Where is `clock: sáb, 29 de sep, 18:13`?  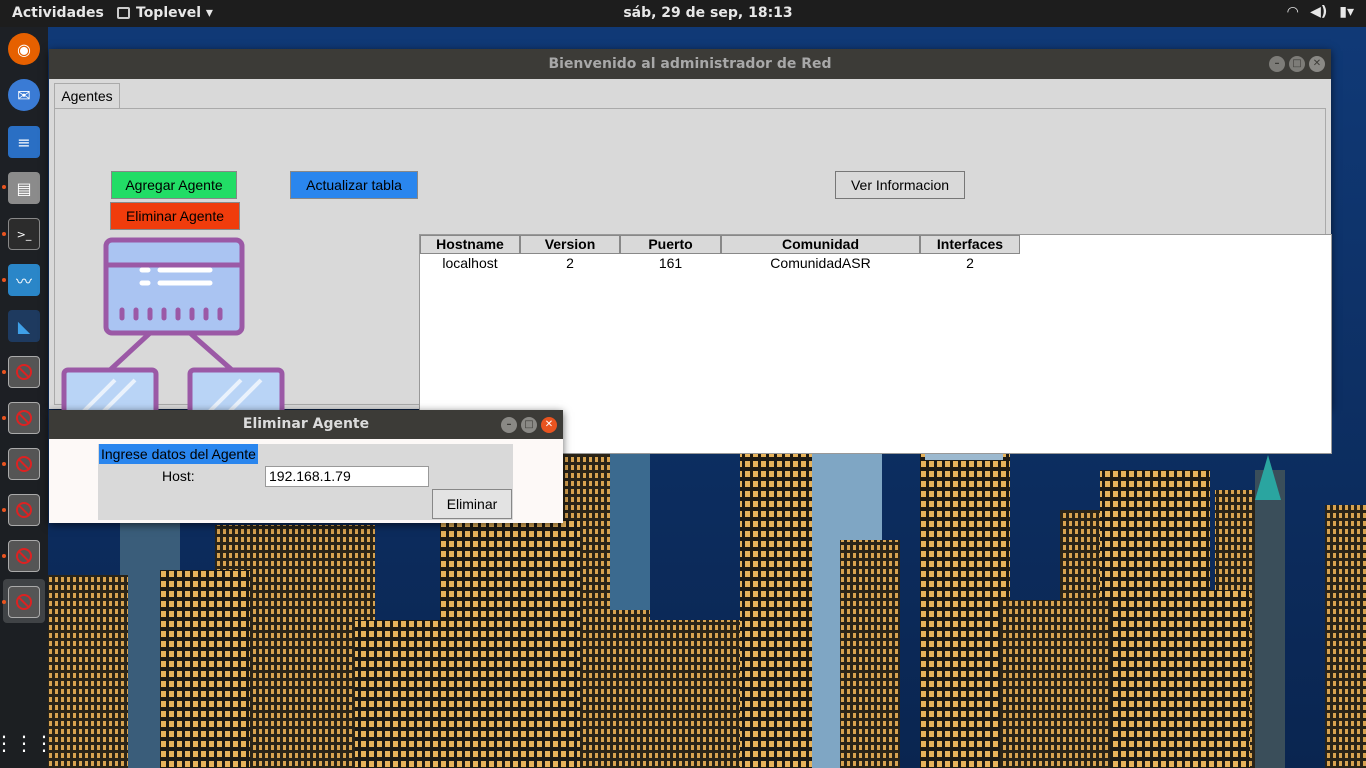 clock: sáb, 29 de sep, 18:13 is located at coordinates (683, 13).